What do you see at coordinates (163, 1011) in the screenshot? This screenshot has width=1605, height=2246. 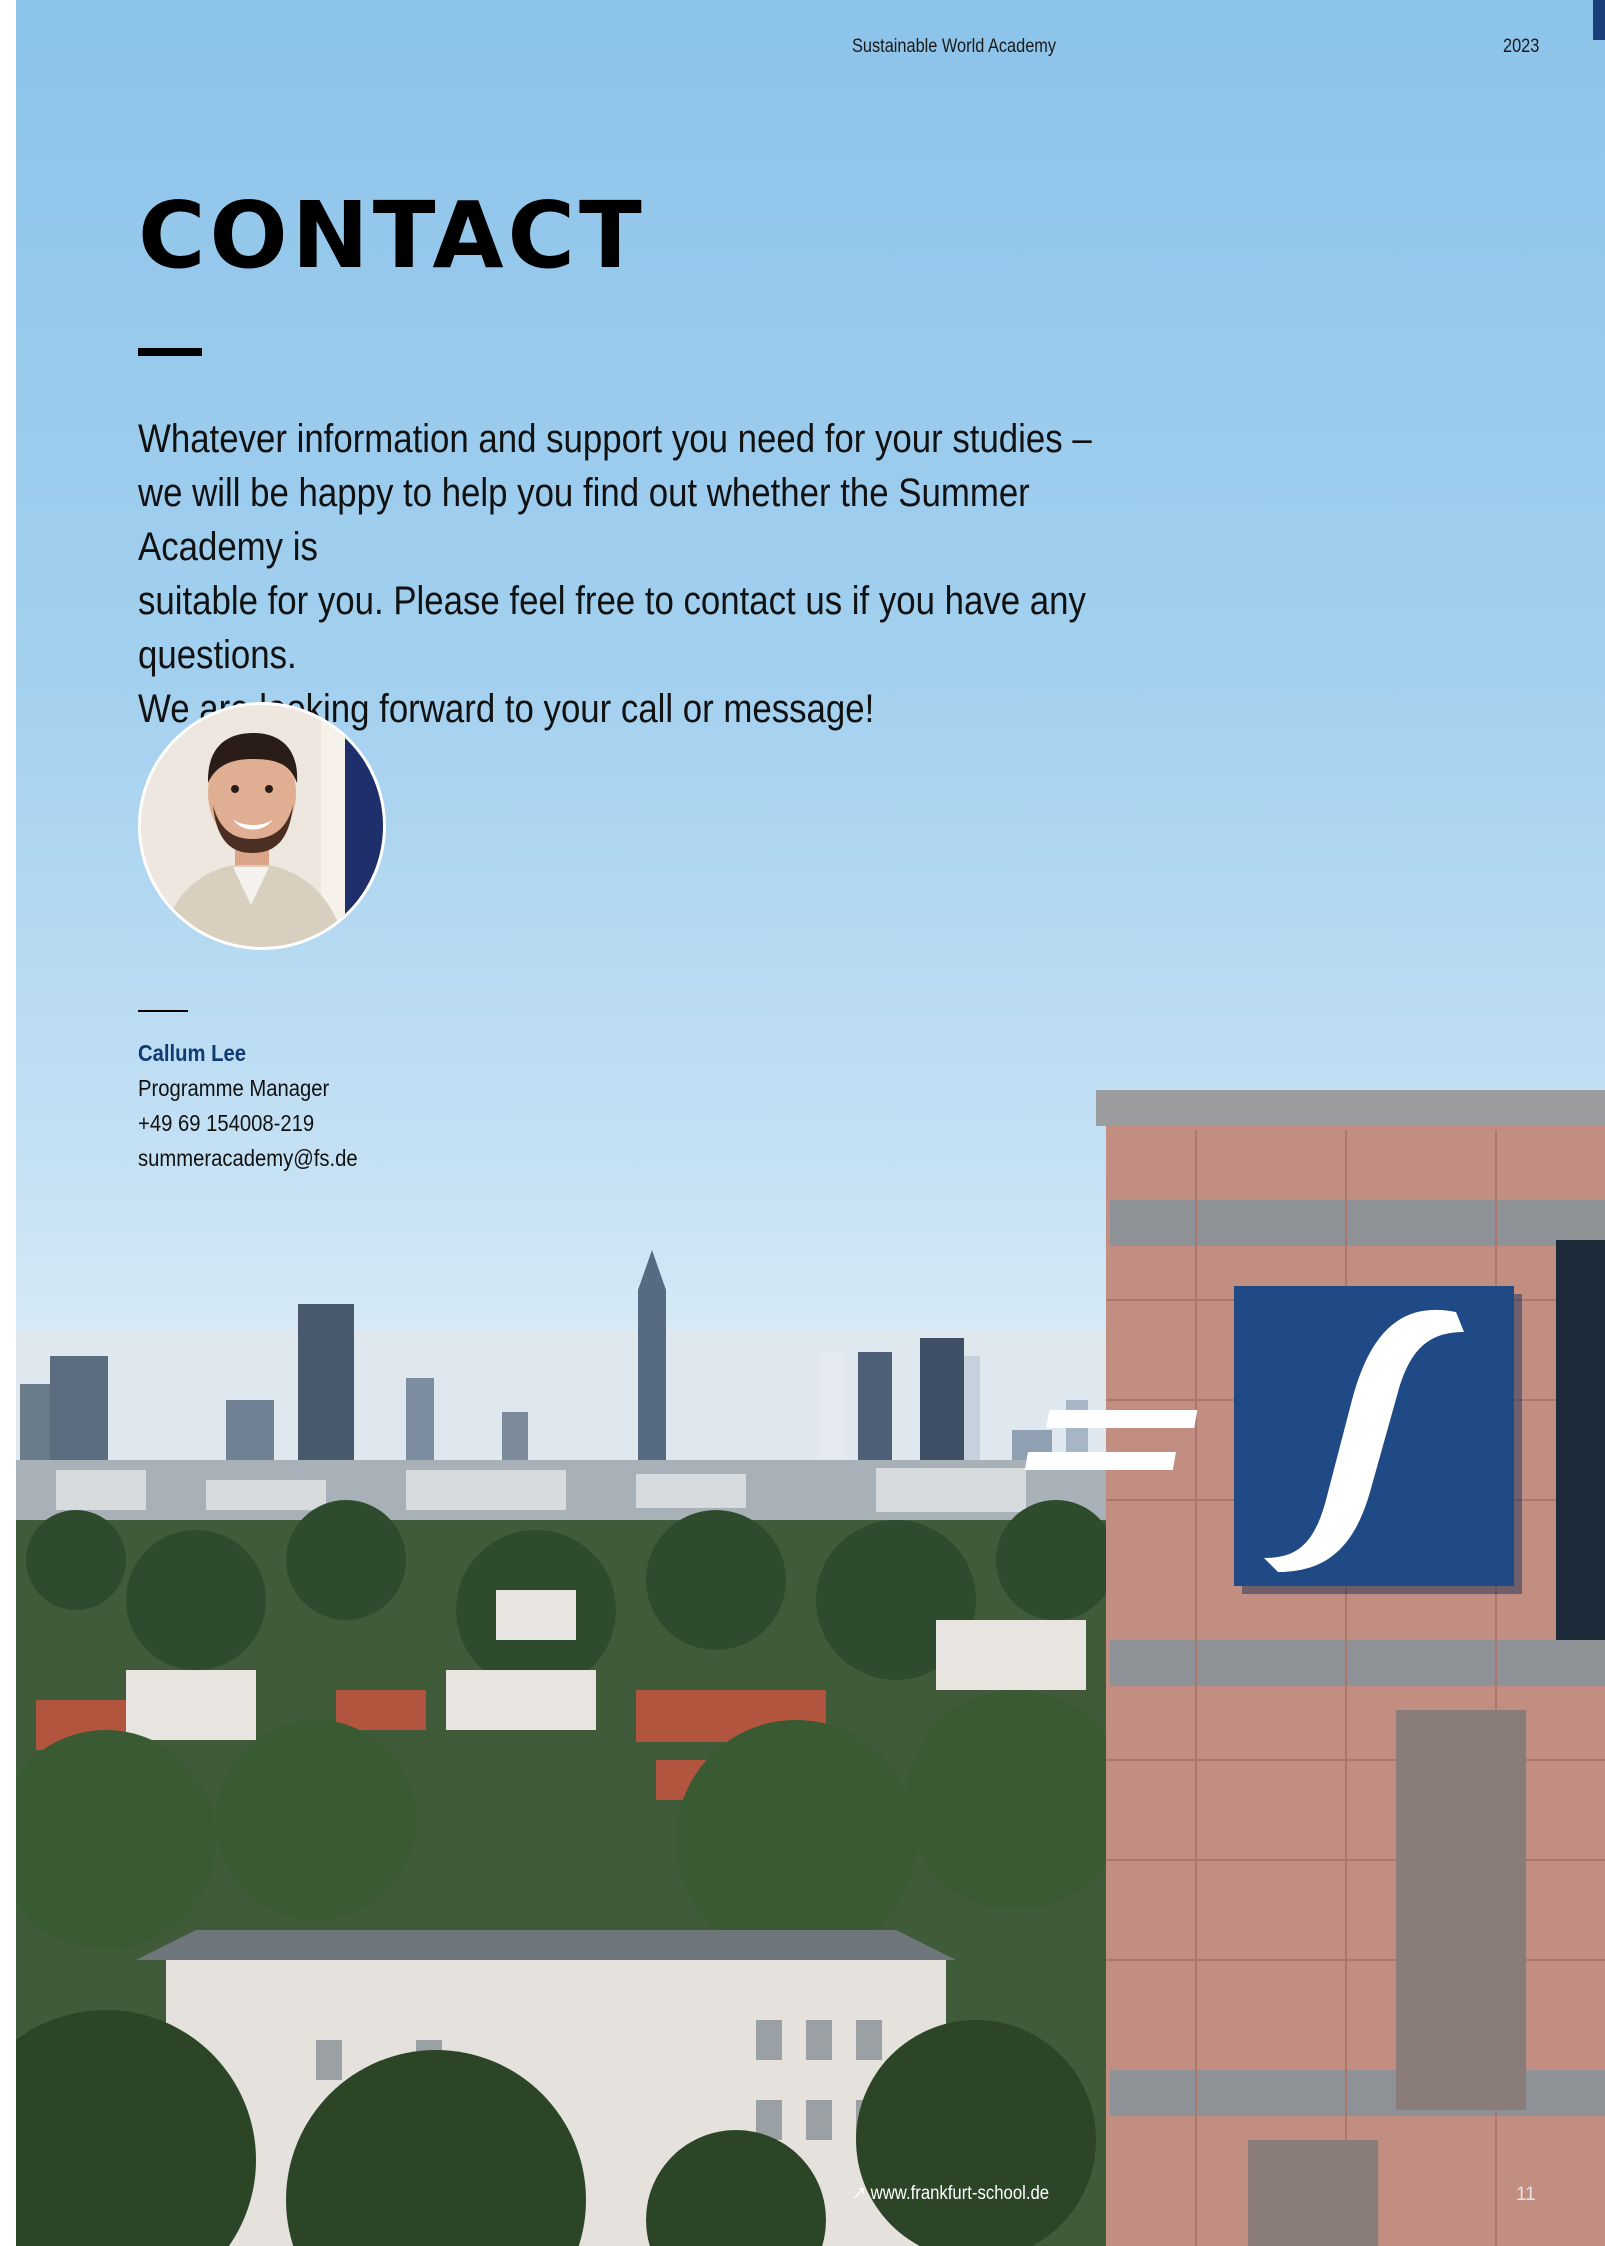 I see `contact-divider` at bounding box center [163, 1011].